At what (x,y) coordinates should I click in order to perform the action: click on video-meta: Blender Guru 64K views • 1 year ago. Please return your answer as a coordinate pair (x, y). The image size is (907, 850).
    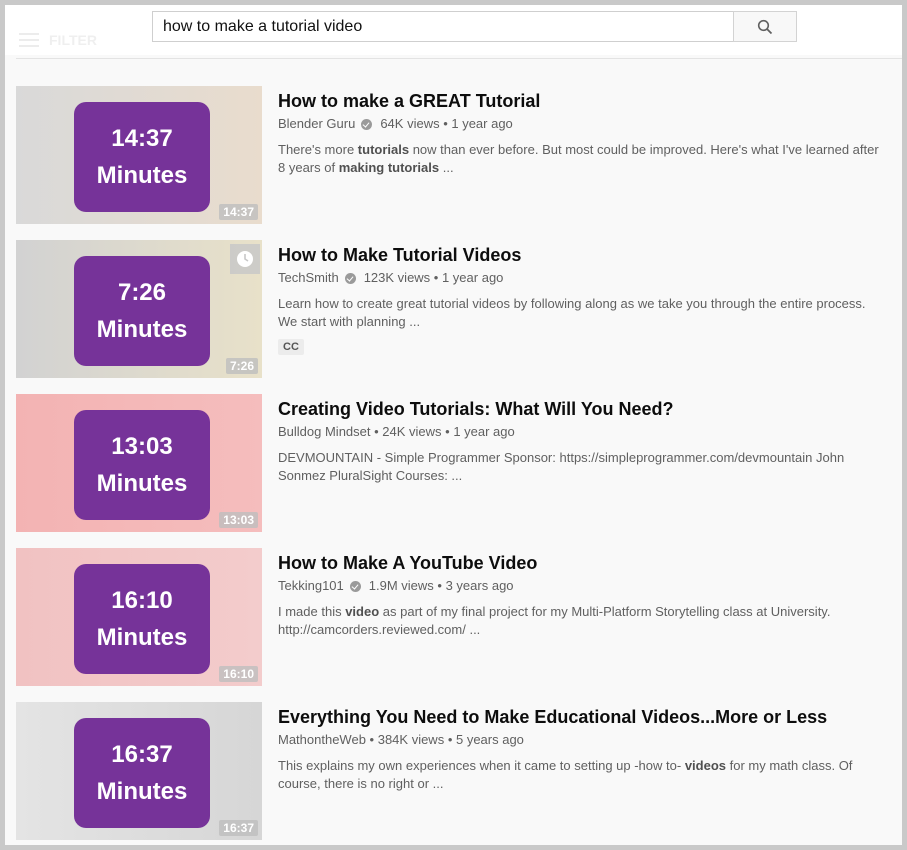
    Looking at the image, I should click on (583, 124).